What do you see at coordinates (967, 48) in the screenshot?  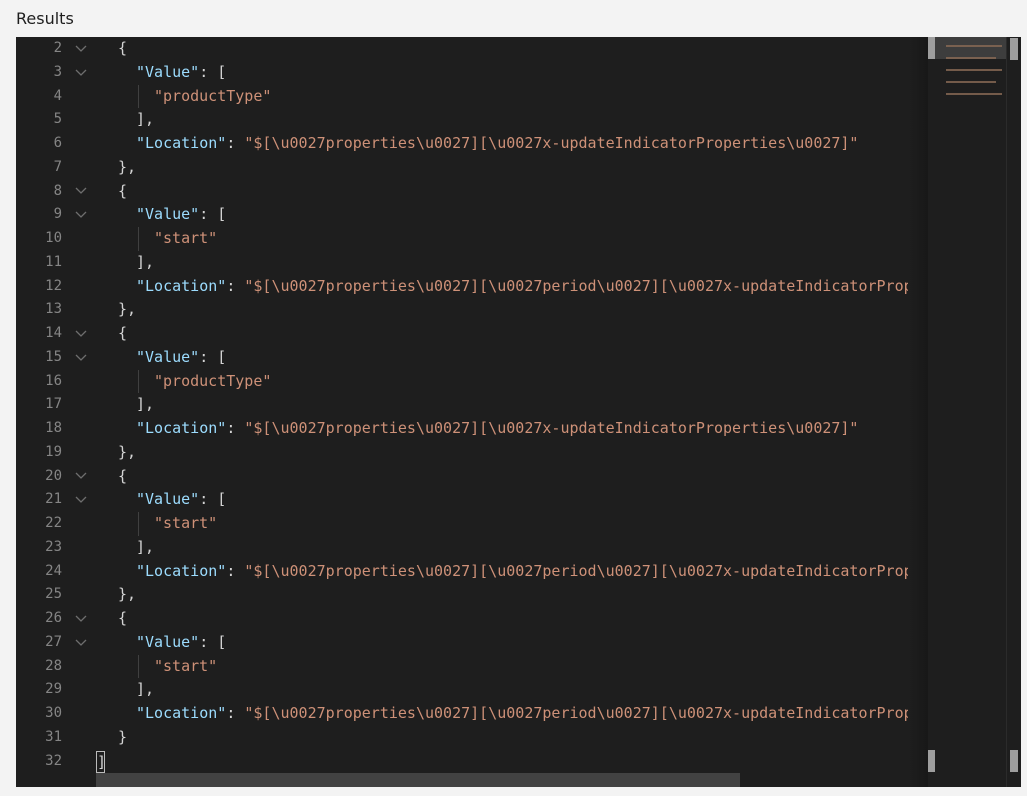 I see `minimap-slider` at bounding box center [967, 48].